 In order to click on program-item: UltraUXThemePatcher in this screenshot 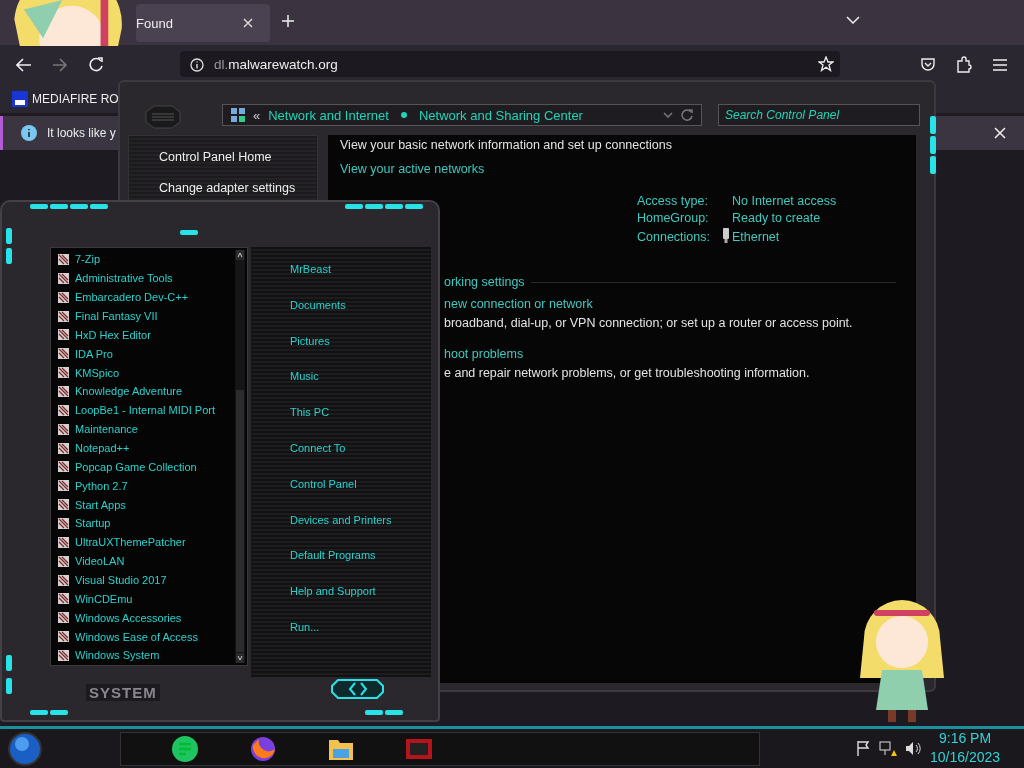, I will do `click(152, 542)`.